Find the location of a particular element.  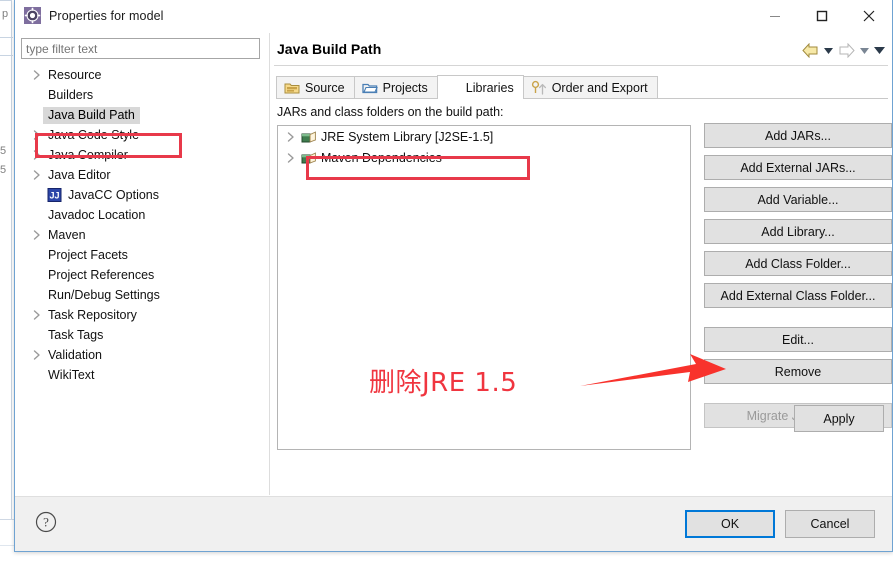

page-nav-controls is located at coordinates (843, 50).